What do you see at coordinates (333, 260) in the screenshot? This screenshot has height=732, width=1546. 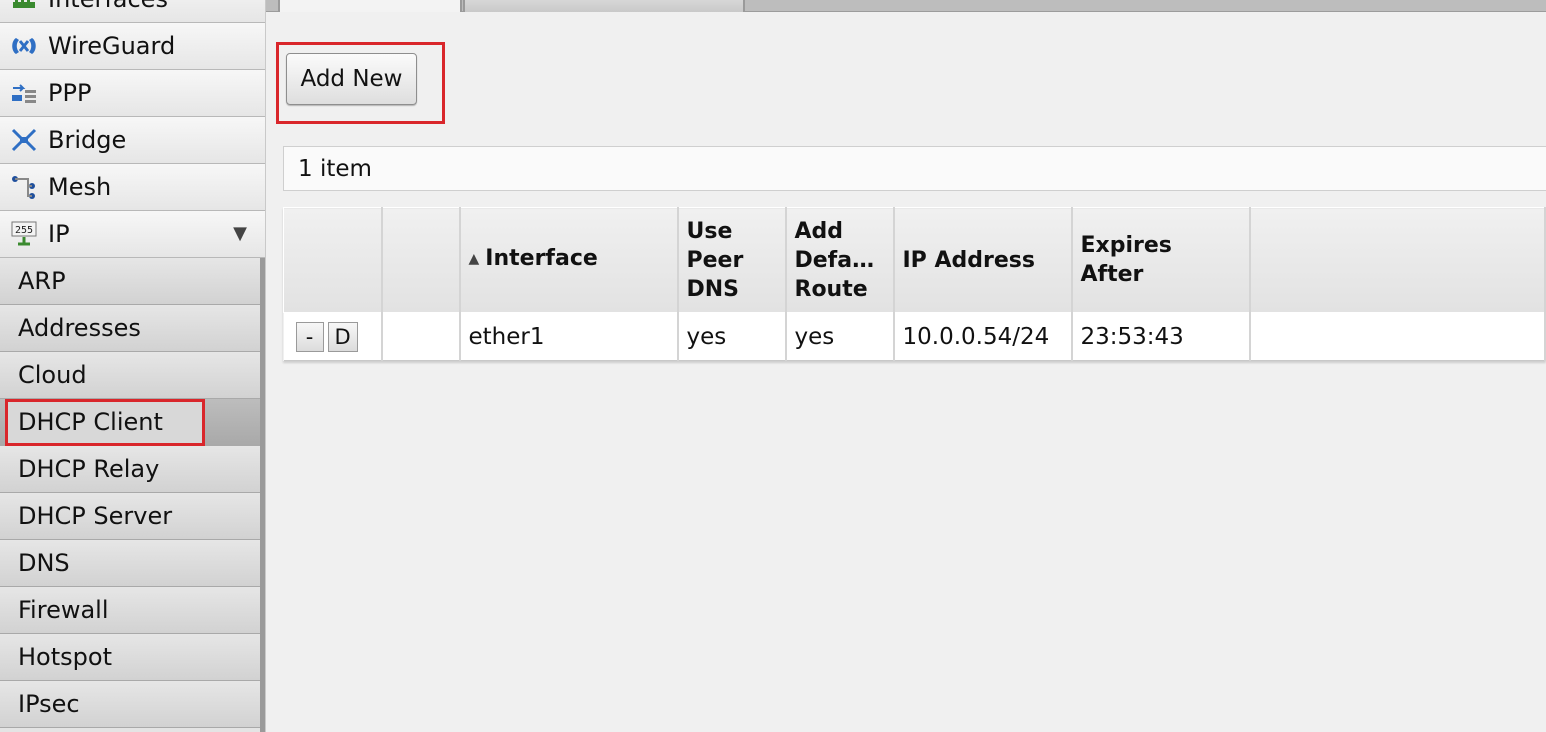 I see `column-header-actions` at bounding box center [333, 260].